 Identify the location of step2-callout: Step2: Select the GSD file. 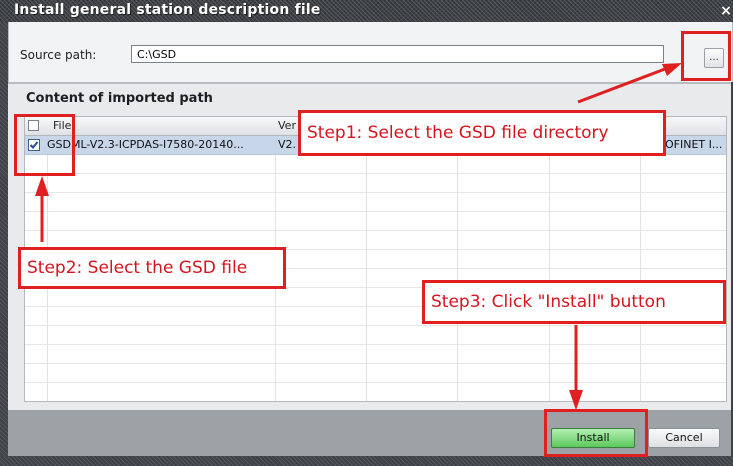
(152, 268).